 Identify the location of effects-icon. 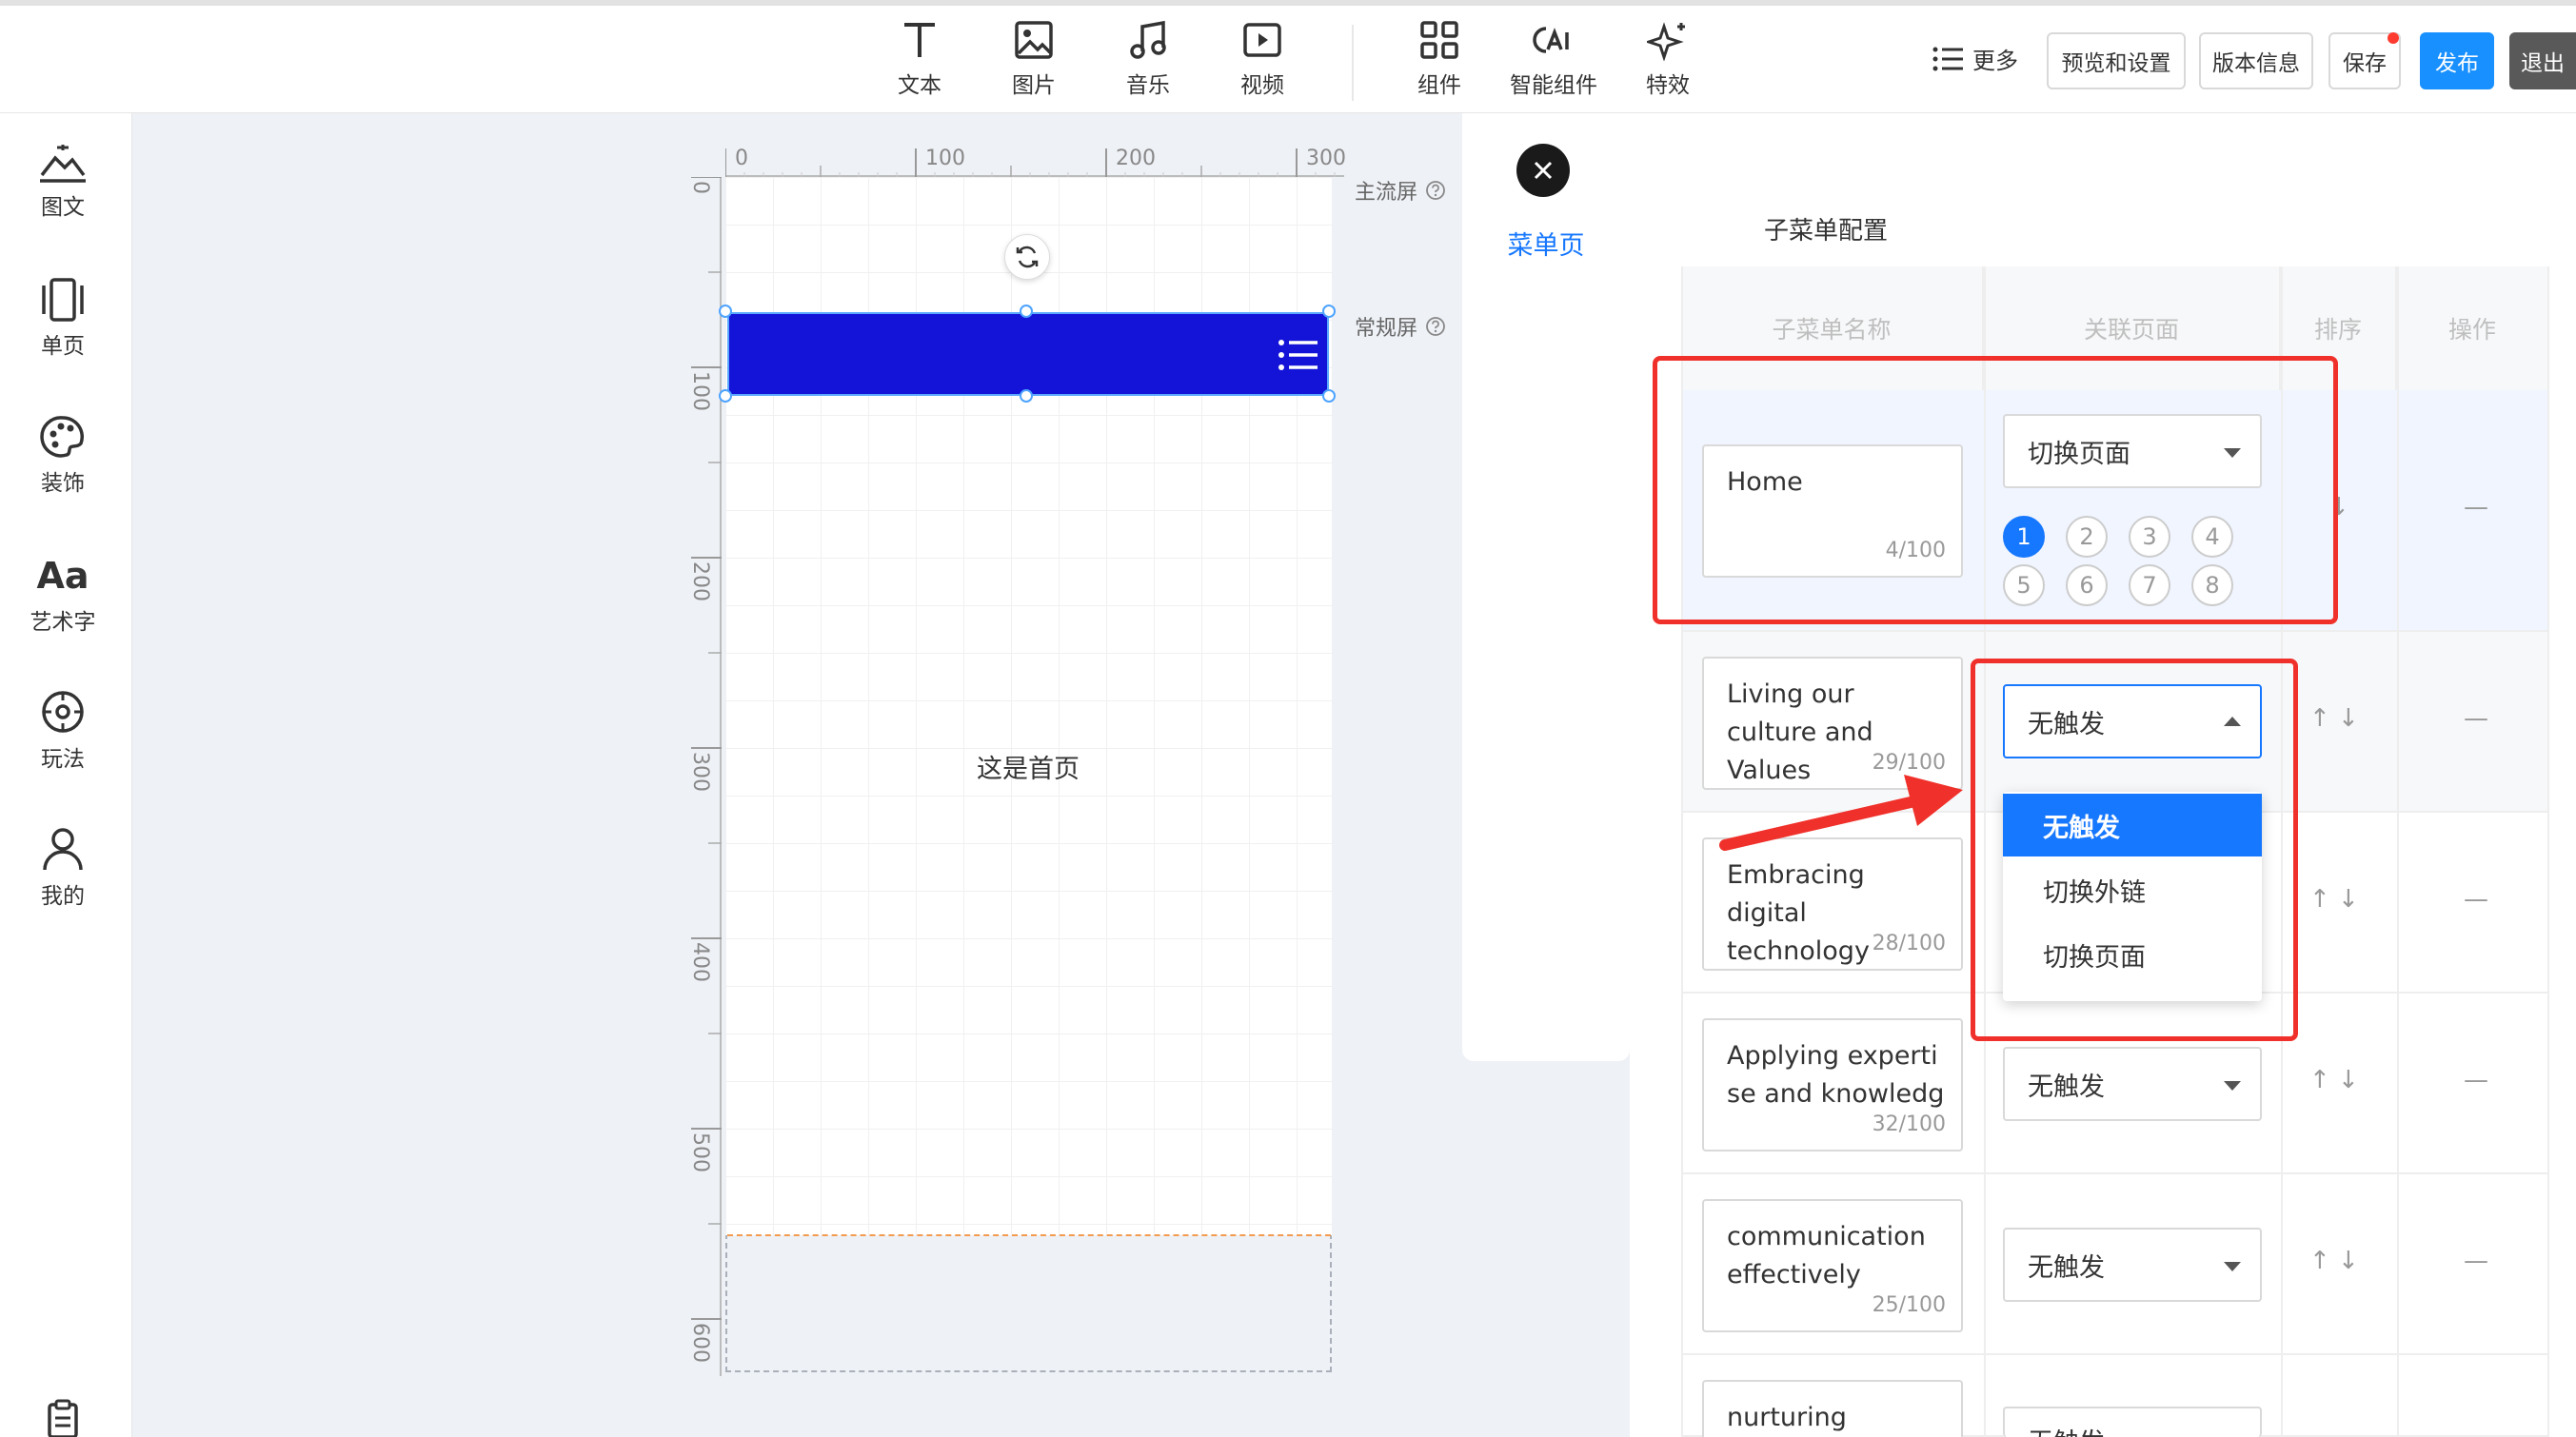
(1666, 41).